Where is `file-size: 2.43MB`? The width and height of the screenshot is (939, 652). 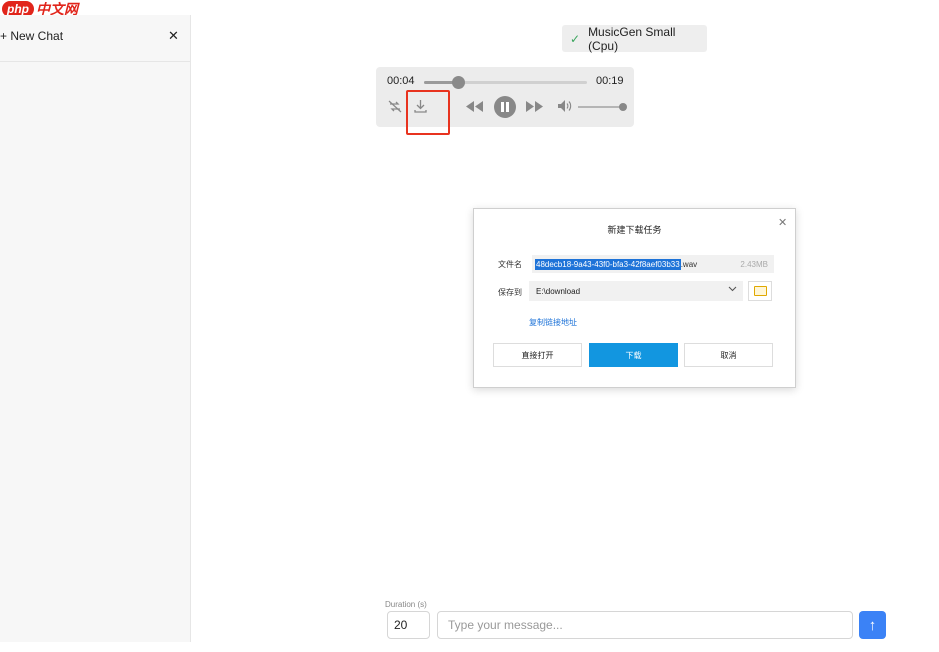 file-size: 2.43MB is located at coordinates (754, 264).